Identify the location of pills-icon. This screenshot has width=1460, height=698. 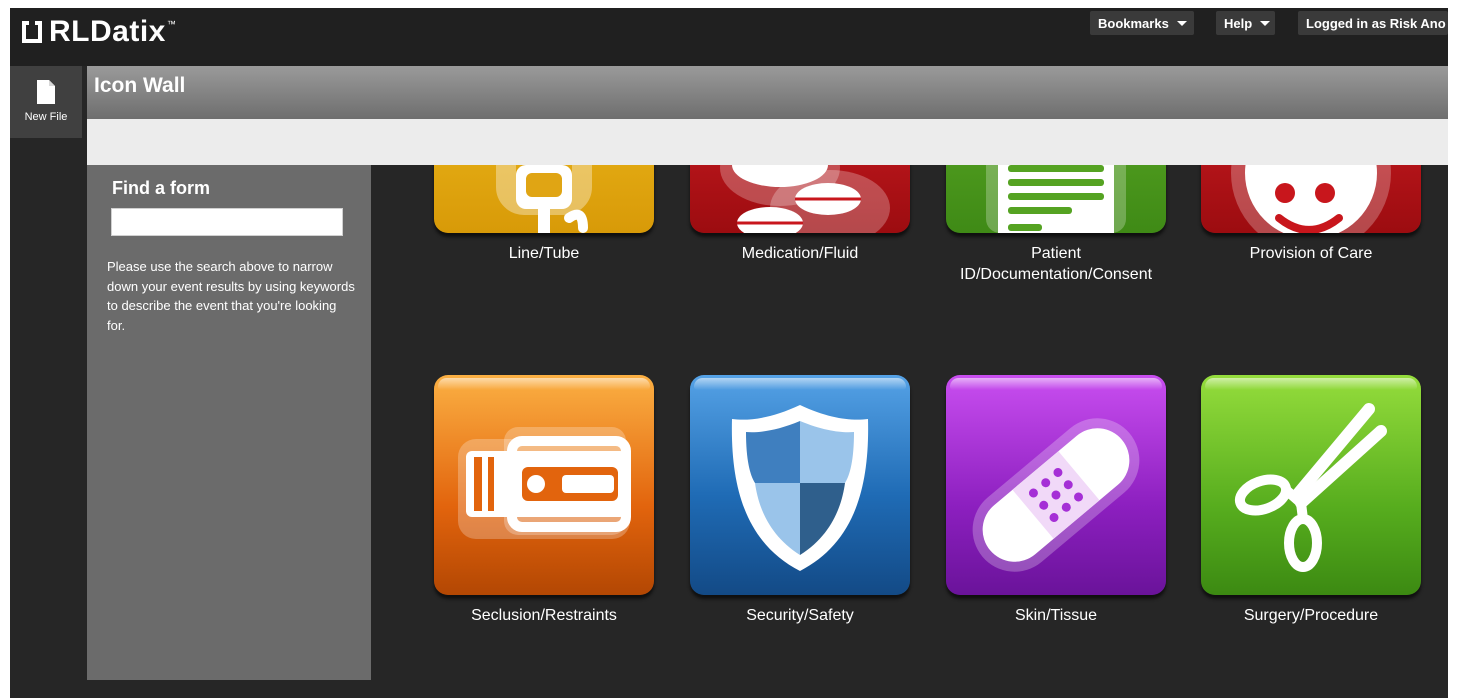
(805, 199).